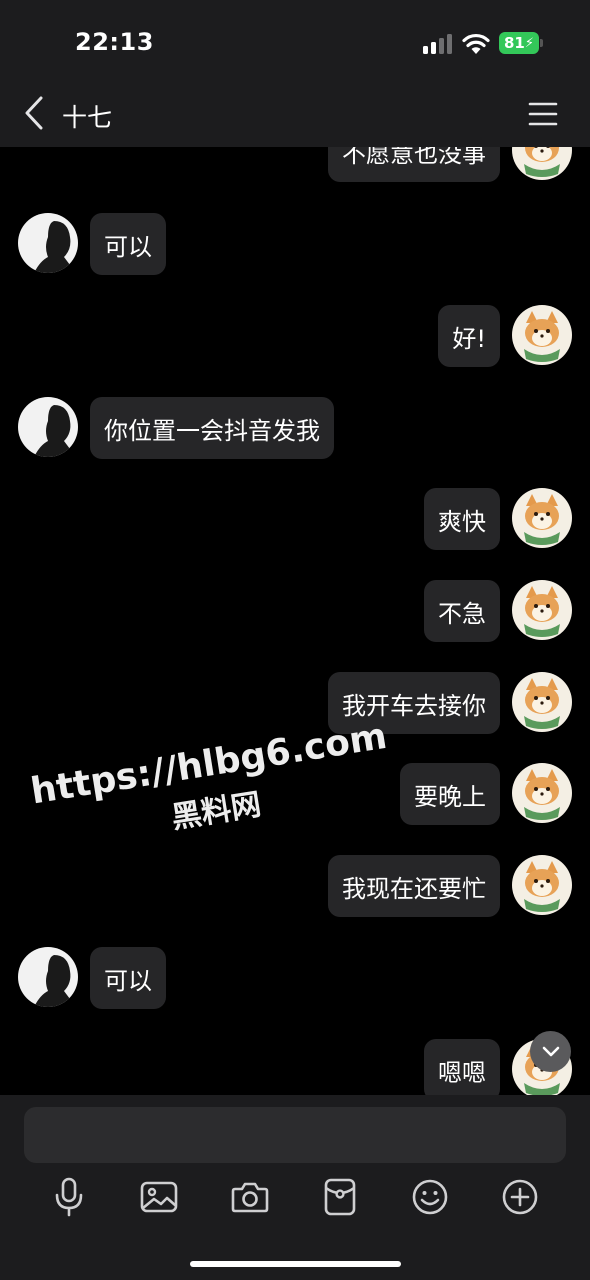 Image resolution: width=590 pixels, height=1280 pixels. Describe the element at coordinates (476, 43) in the screenshot. I see `wifi-icon` at that location.